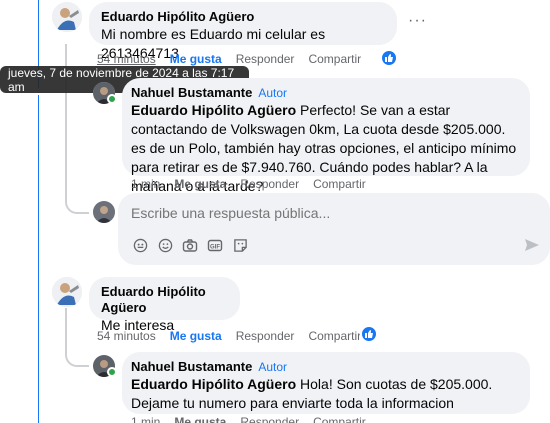 This screenshot has width=550, height=423. What do you see at coordinates (417, 21) in the screenshot?
I see `more-options-button: ···` at bounding box center [417, 21].